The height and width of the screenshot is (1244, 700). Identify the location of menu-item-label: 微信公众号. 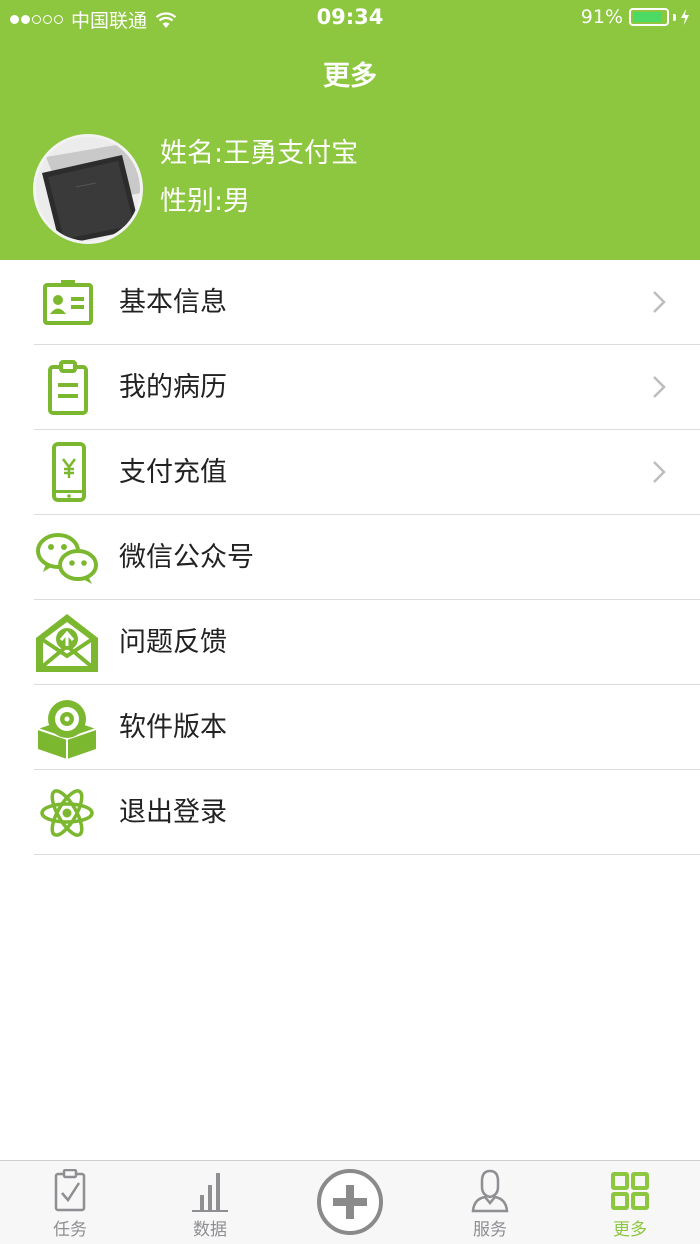
(186, 557).